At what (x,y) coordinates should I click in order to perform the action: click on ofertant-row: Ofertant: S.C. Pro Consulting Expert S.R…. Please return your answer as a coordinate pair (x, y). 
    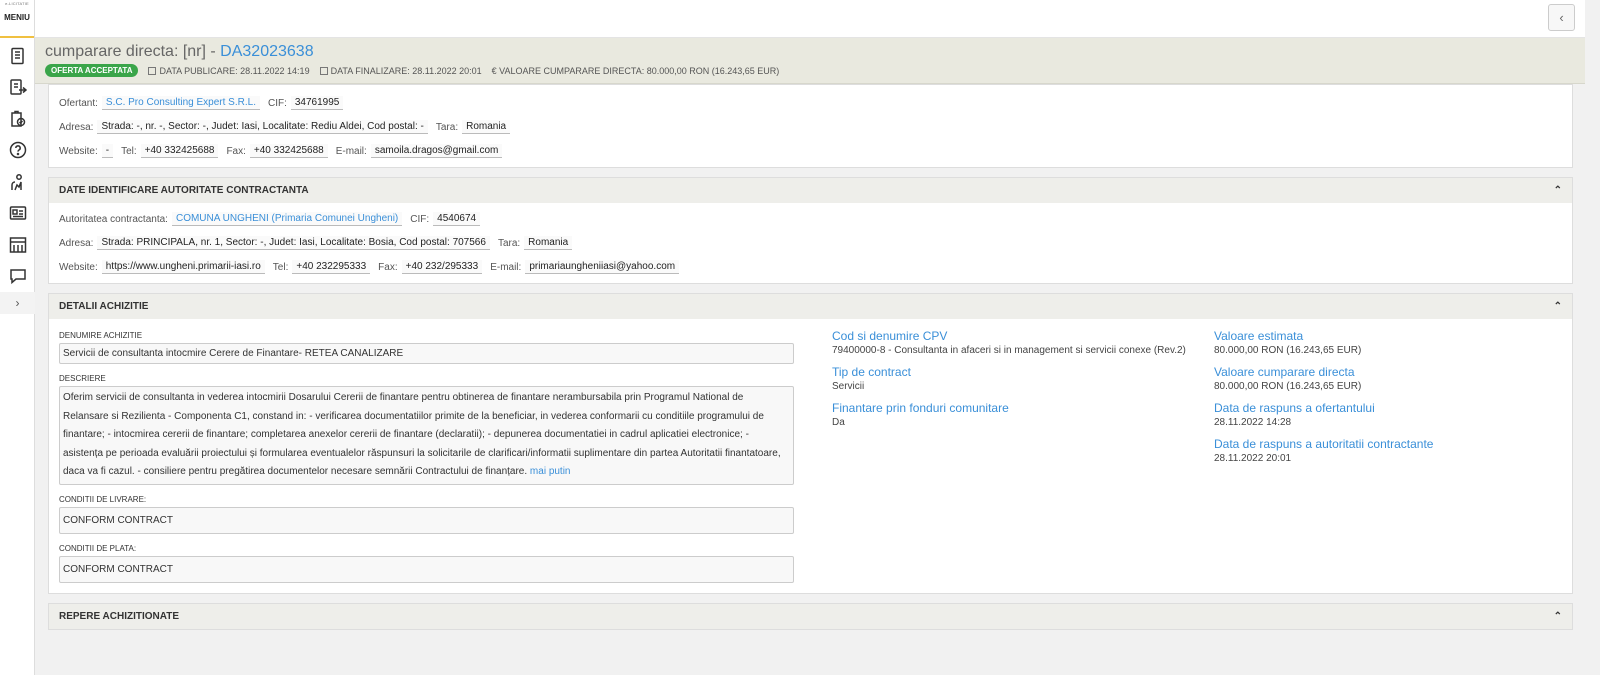
    Looking at the image, I should click on (810, 103).